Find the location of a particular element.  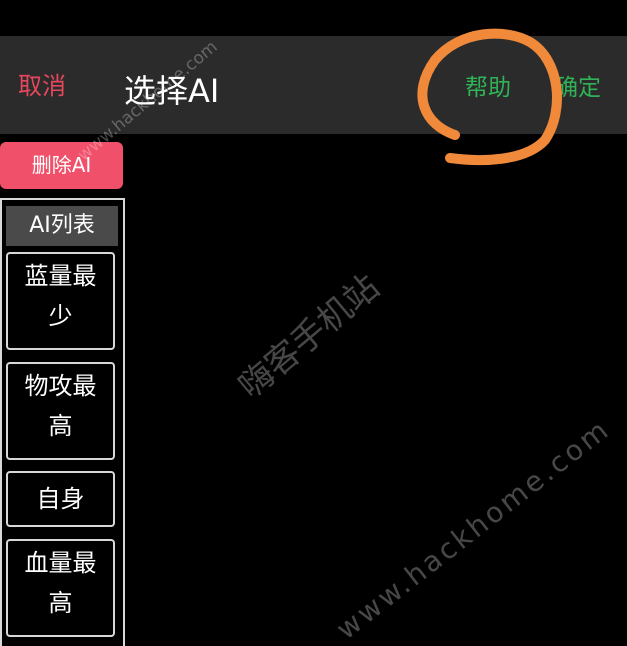

help-button: 帮助 is located at coordinates (488, 85).